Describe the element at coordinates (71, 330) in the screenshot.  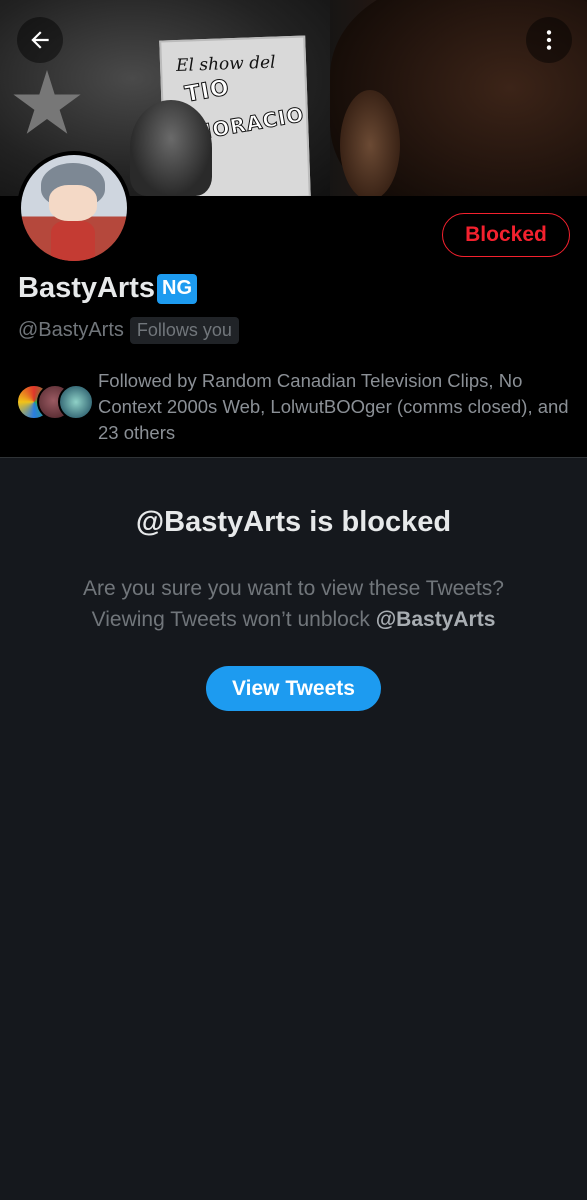
I see `handle: @BastyArts` at that location.